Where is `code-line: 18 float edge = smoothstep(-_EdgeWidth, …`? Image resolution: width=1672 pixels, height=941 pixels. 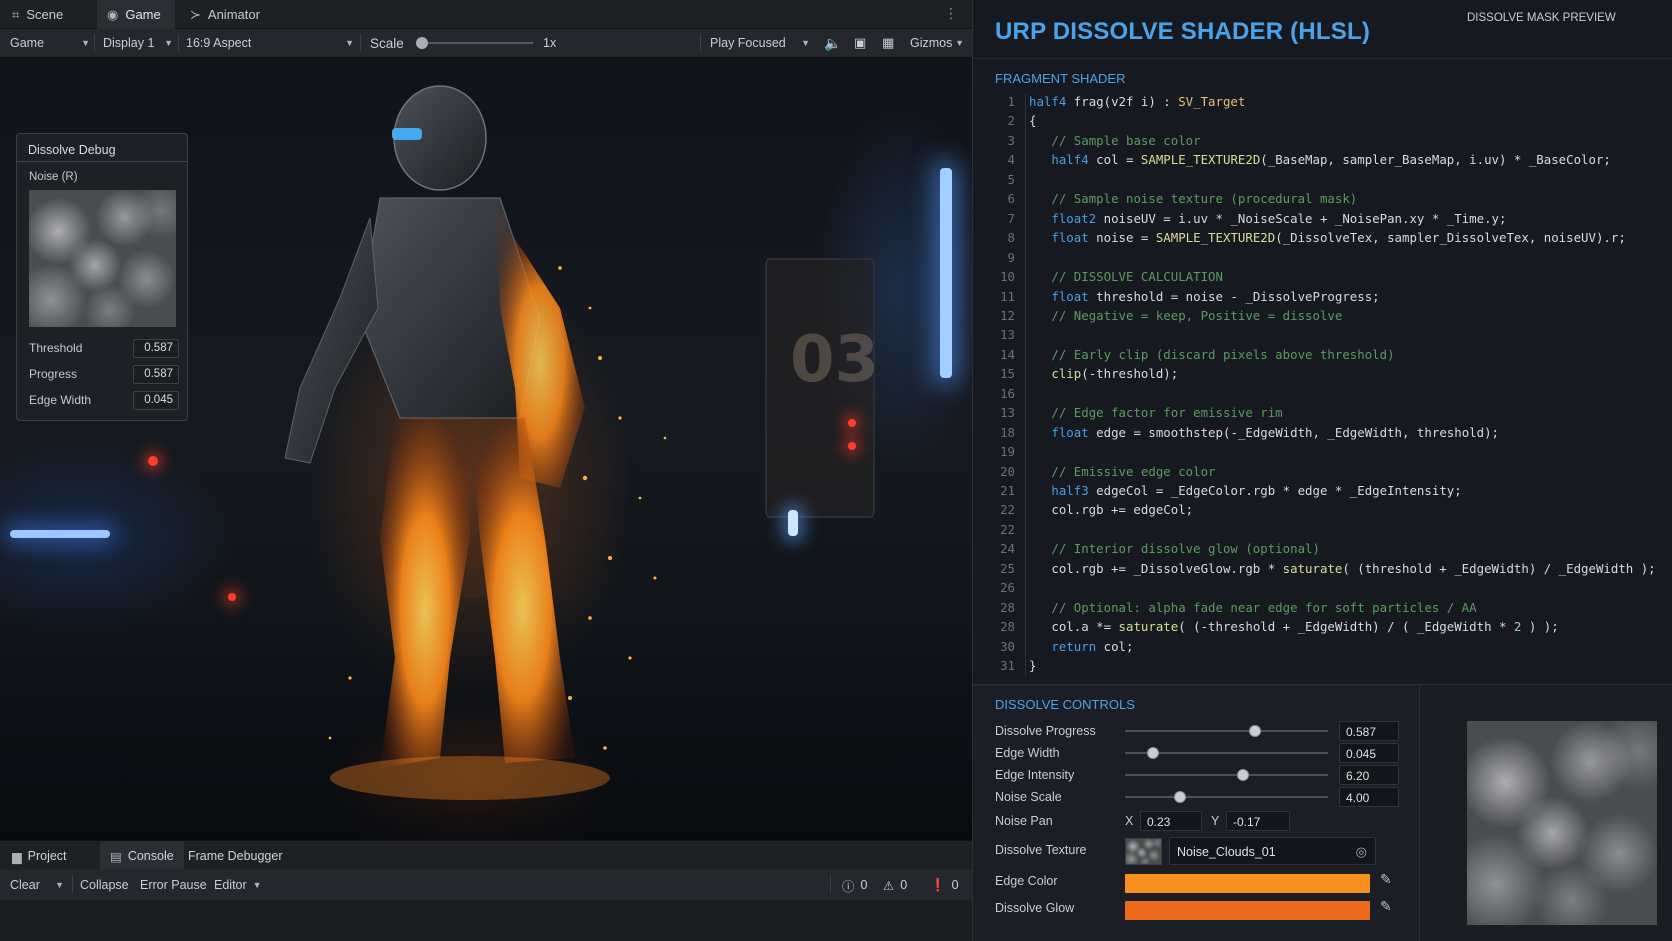 code-line: 18 float edge = smoothstep(-_EdgeWidth, … is located at coordinates (1322, 434).